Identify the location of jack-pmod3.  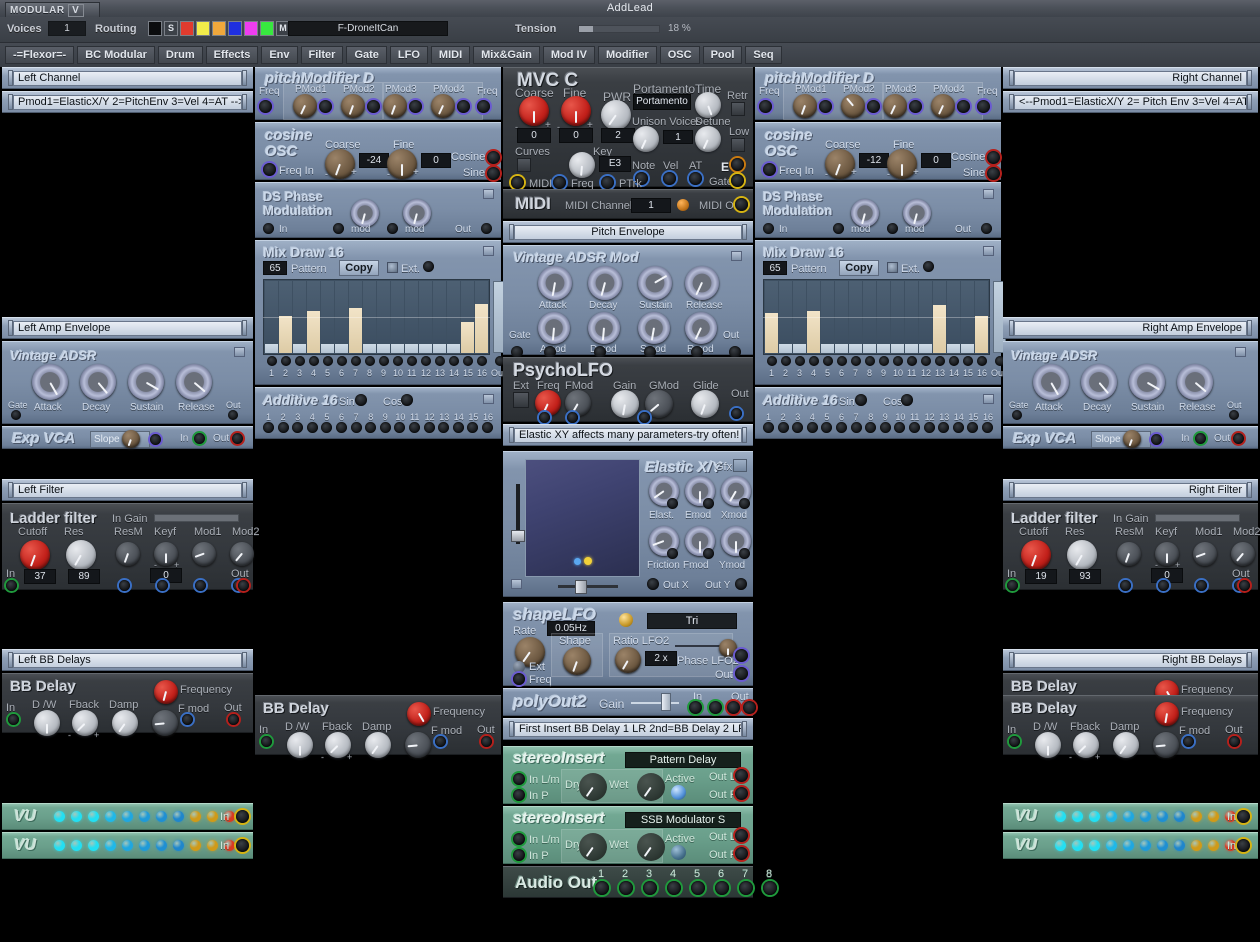
(915, 106).